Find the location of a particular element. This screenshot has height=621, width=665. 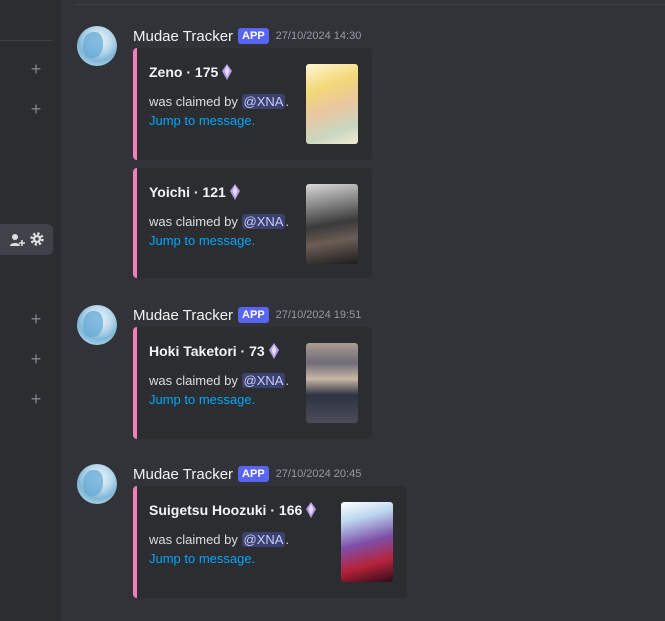

character-name: Yoichi is located at coordinates (169, 192).